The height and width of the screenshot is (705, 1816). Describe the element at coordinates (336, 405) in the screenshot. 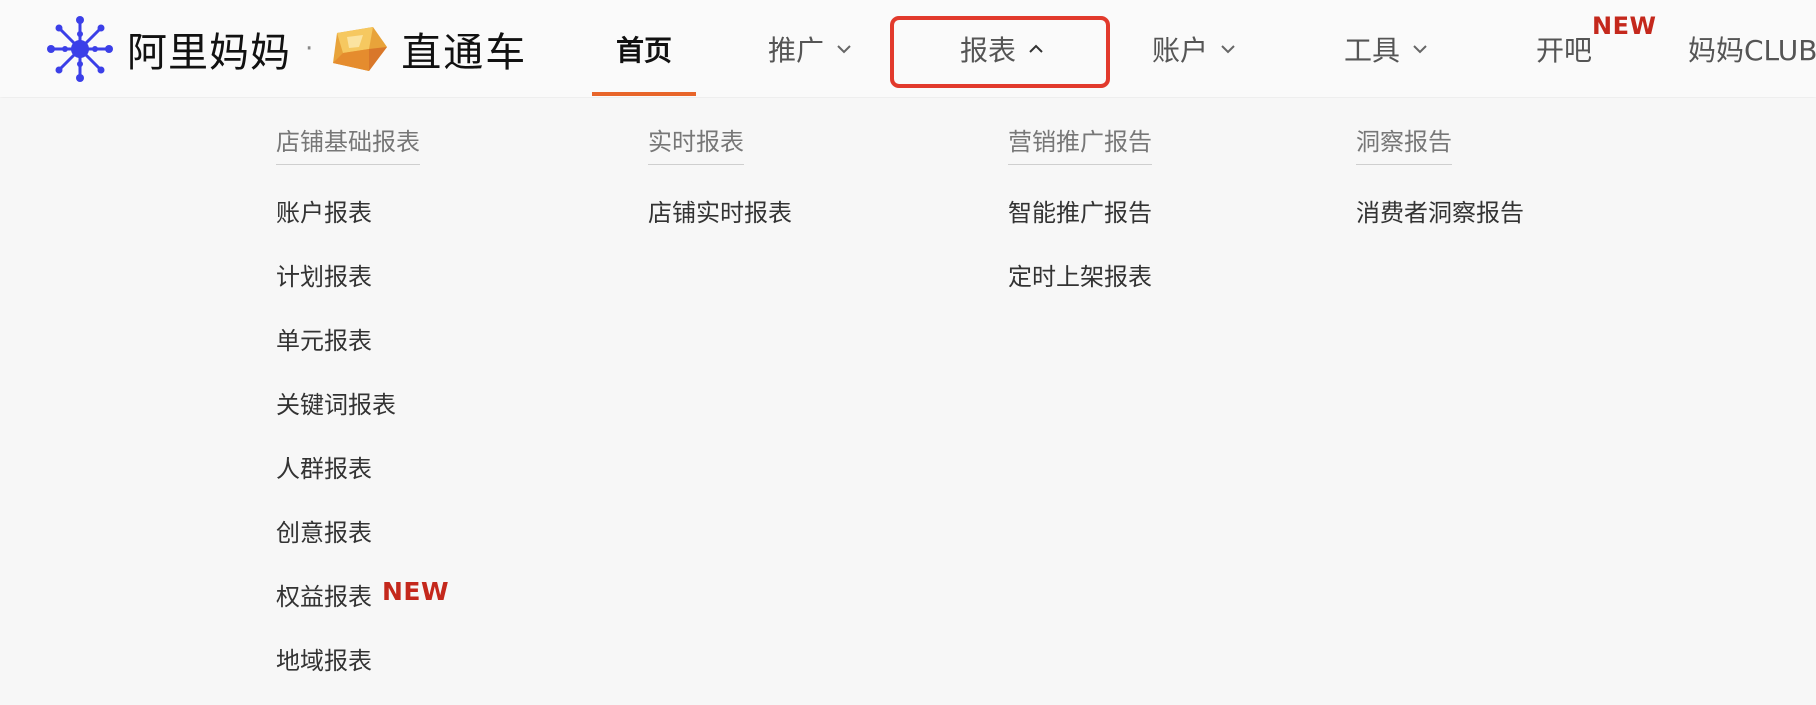

I see `menu-item-label: 关键词报表` at that location.